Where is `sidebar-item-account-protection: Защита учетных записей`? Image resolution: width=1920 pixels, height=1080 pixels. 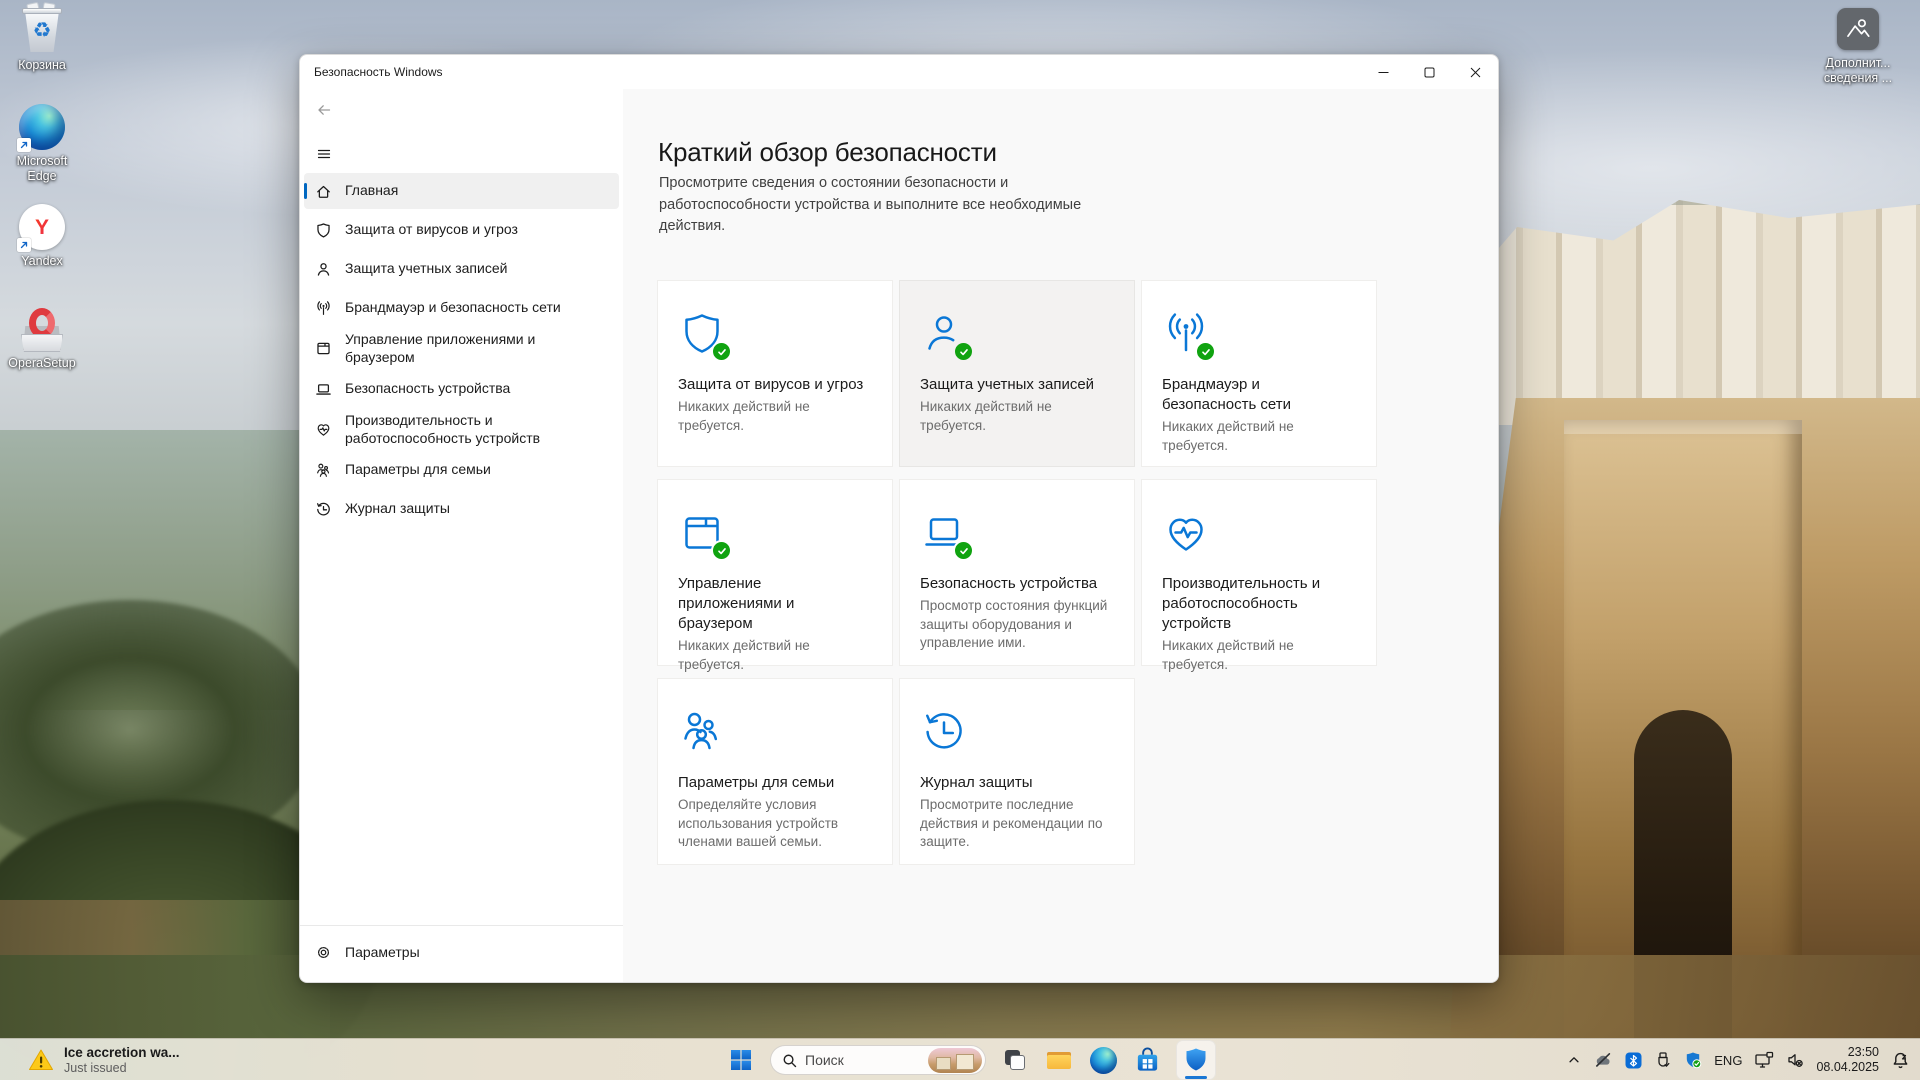 sidebar-item-account-protection: Защита учетных записей is located at coordinates (461, 269).